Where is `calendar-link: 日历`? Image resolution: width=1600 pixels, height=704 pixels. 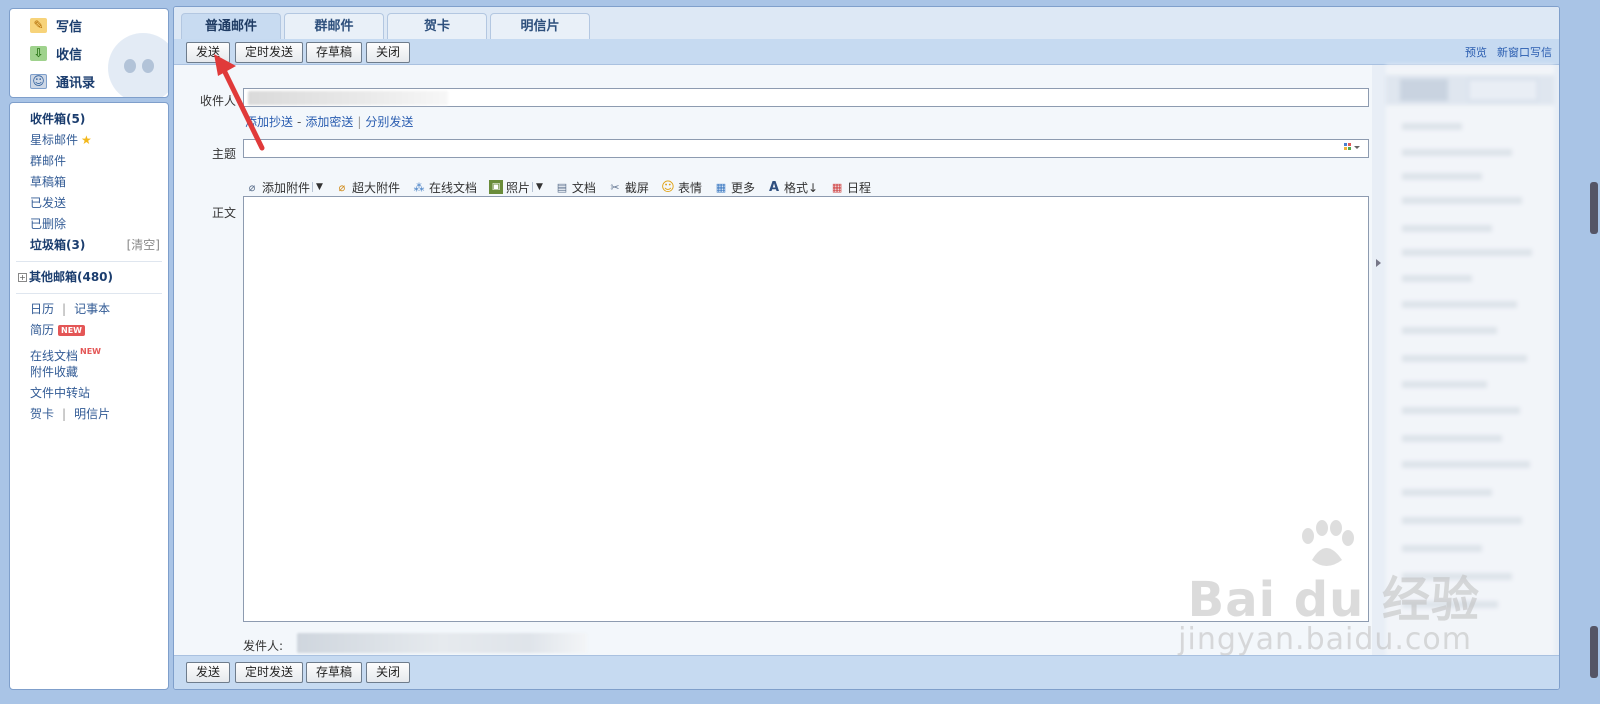 calendar-link: 日历 is located at coordinates (42, 309).